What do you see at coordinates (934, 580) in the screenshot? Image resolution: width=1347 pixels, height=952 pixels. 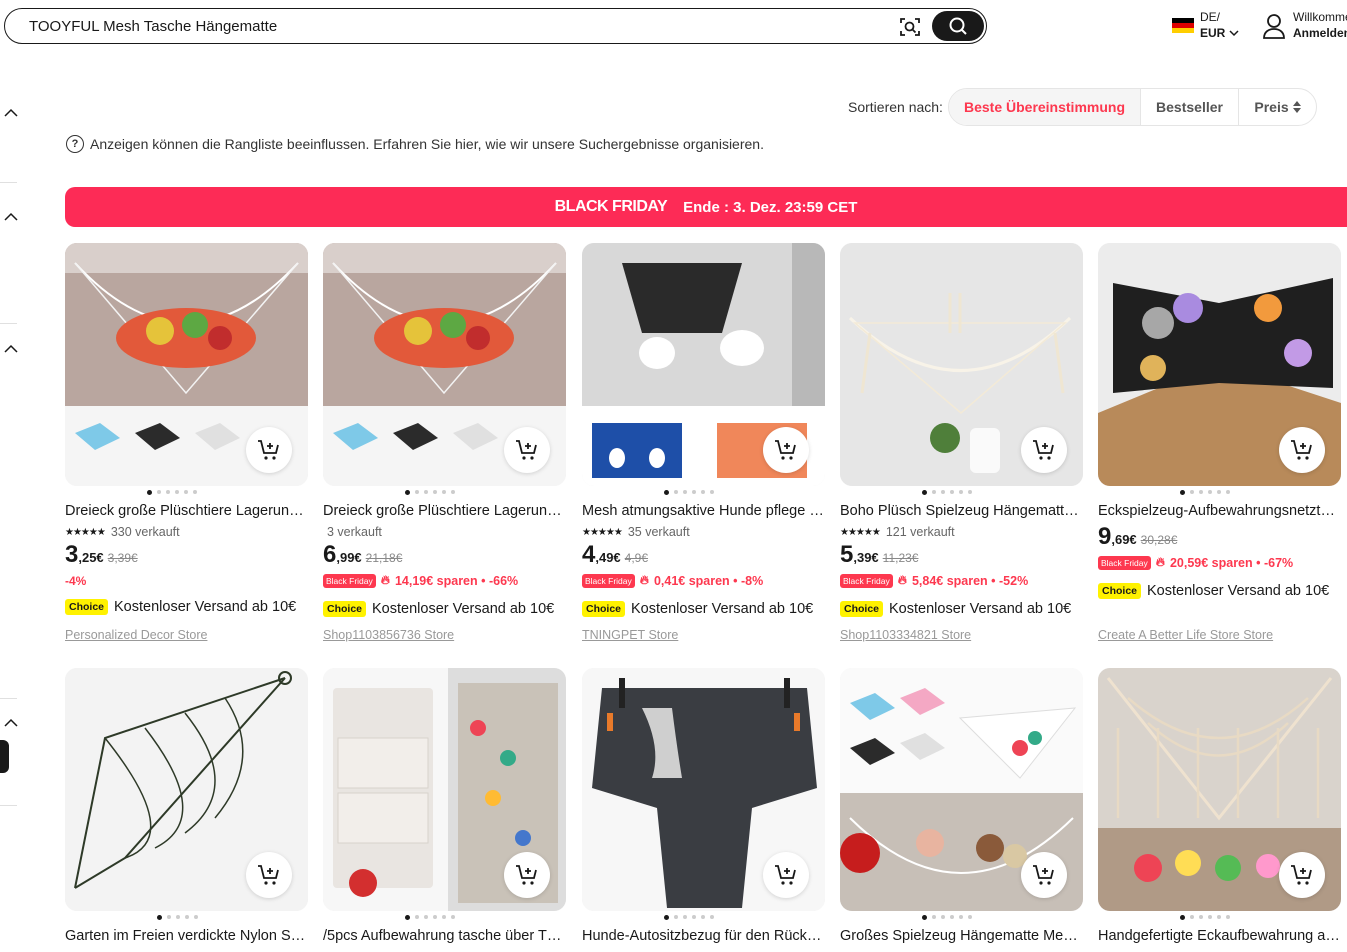 I see `black-friday-savings: Black Friday 🔥︎ 5,84€ sparen • -52%` at bounding box center [934, 580].